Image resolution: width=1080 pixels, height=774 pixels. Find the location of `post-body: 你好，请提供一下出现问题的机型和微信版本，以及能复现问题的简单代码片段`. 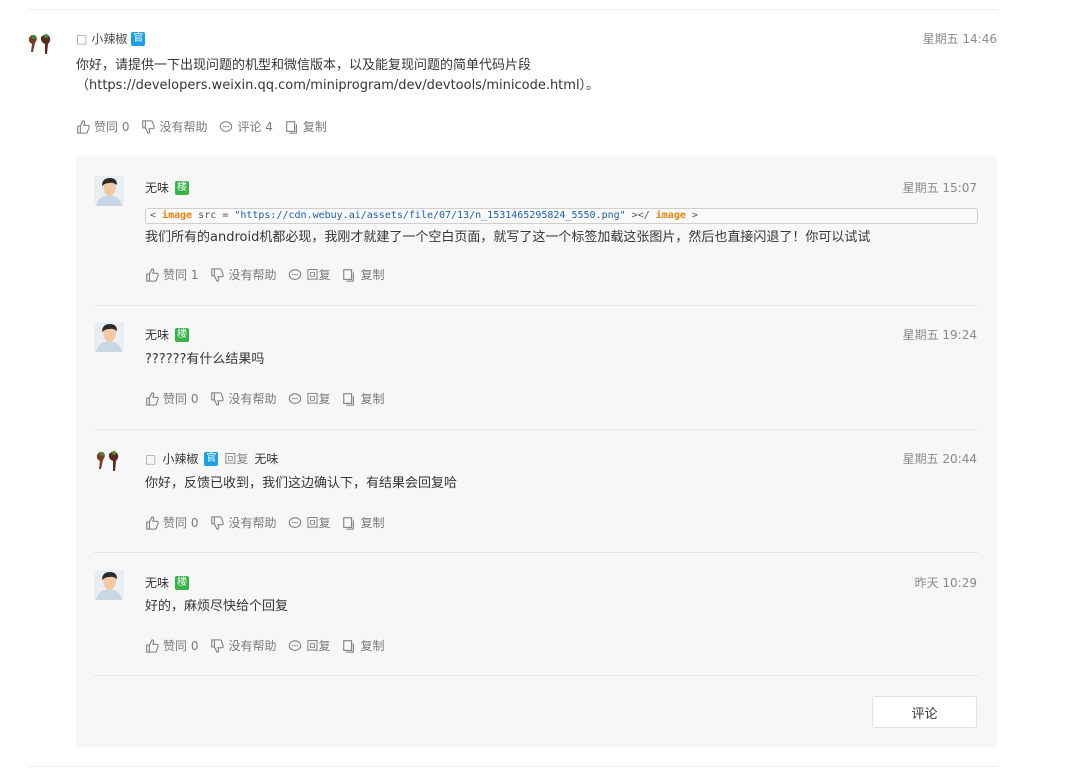

post-body: 你好，请提供一下出现问题的机型和微信版本，以及能复现问题的简单代码片段 is located at coordinates (304, 65).